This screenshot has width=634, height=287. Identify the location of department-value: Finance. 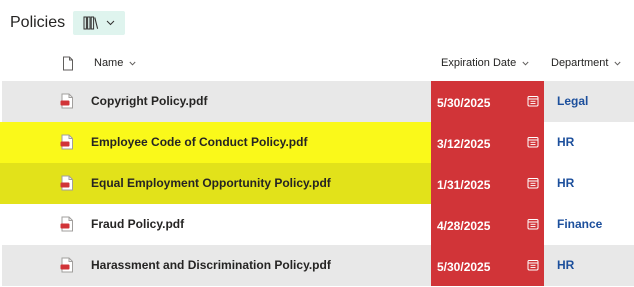
(580, 224).